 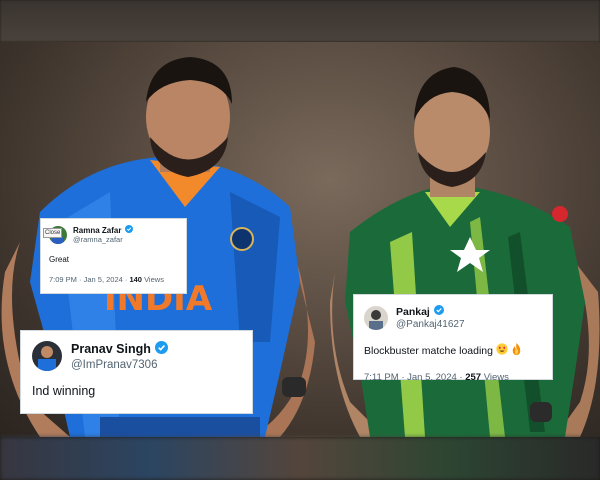 What do you see at coordinates (430, 324) in the screenshot?
I see `author-handle: @Pankaj41627` at bounding box center [430, 324].